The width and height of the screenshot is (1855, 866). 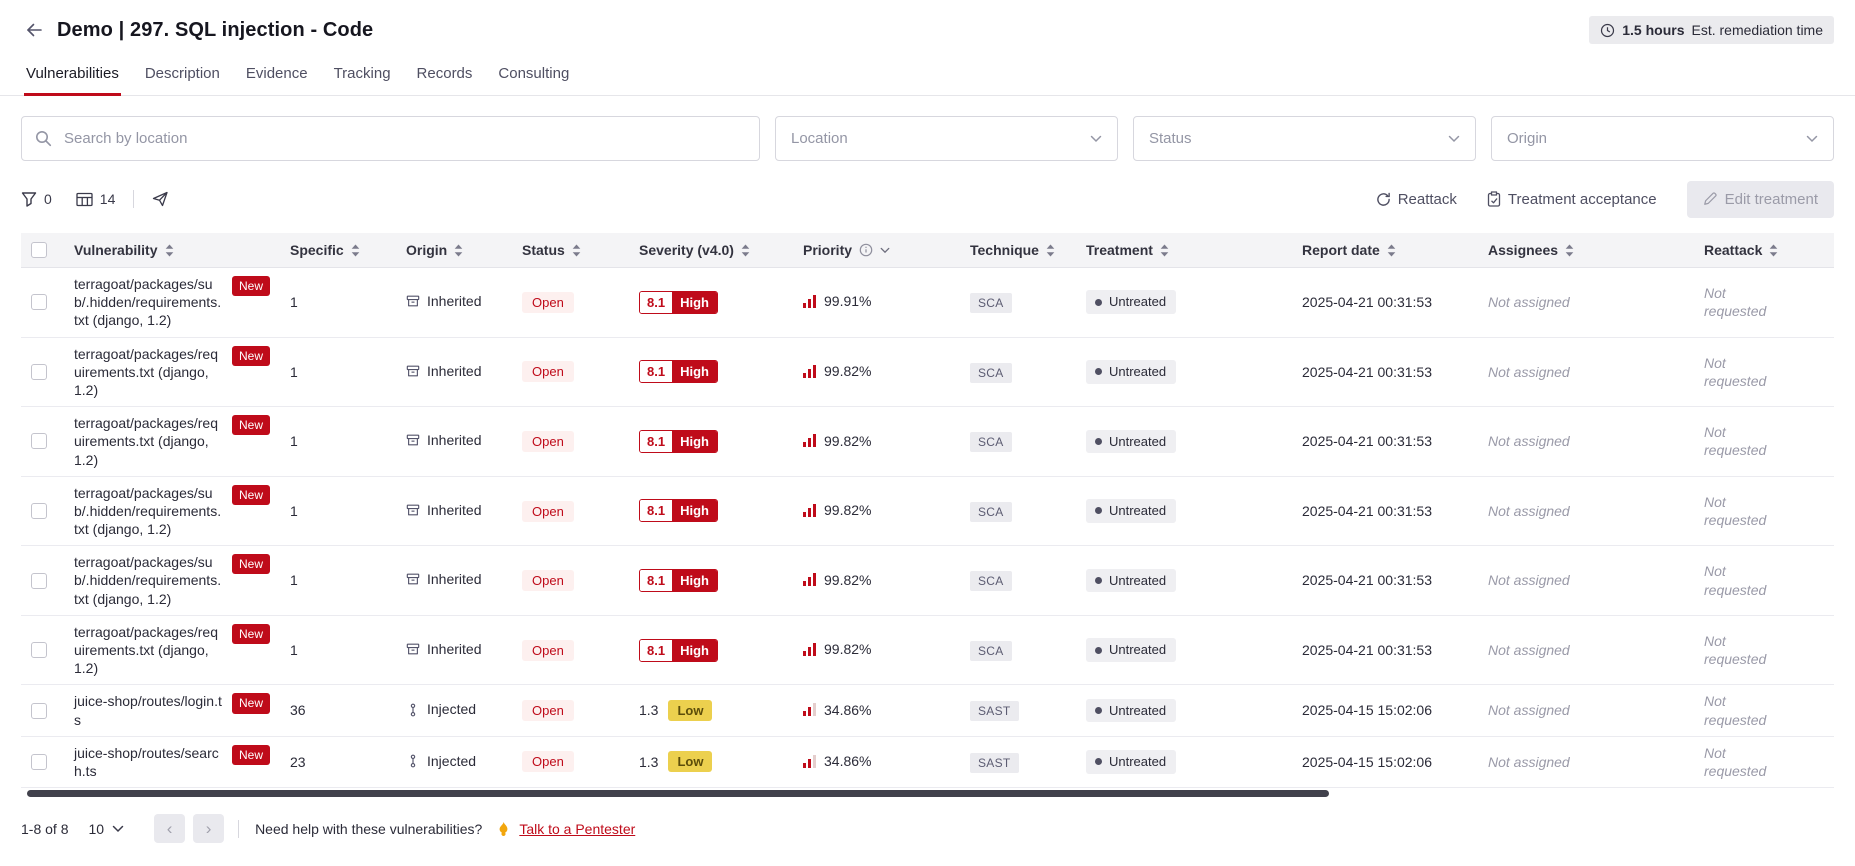 I want to click on tab-records: Records, so click(x=445, y=74).